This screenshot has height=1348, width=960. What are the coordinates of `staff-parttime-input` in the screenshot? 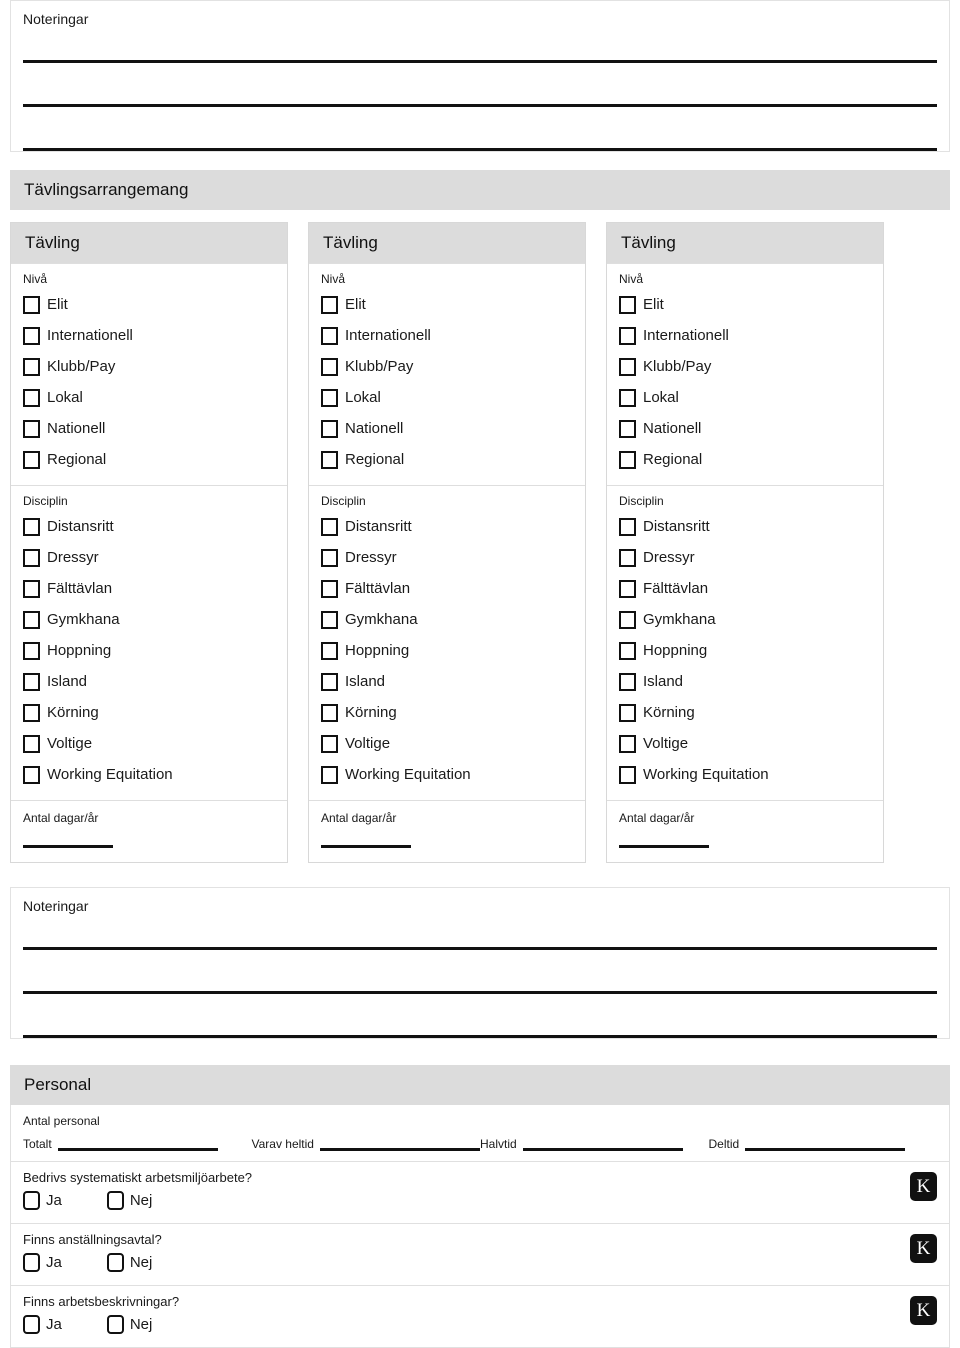 It's located at (825, 1145).